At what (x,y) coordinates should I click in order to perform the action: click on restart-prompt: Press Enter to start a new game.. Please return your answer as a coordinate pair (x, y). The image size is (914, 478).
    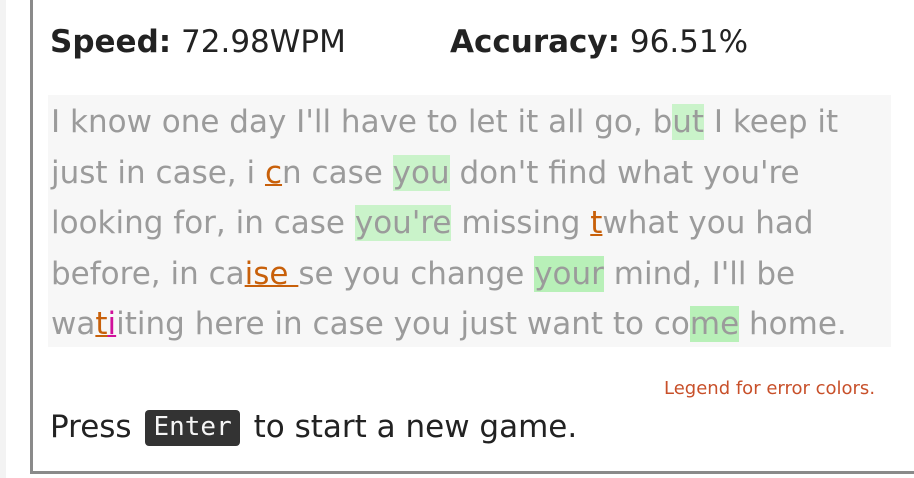
    Looking at the image, I should click on (313, 427).